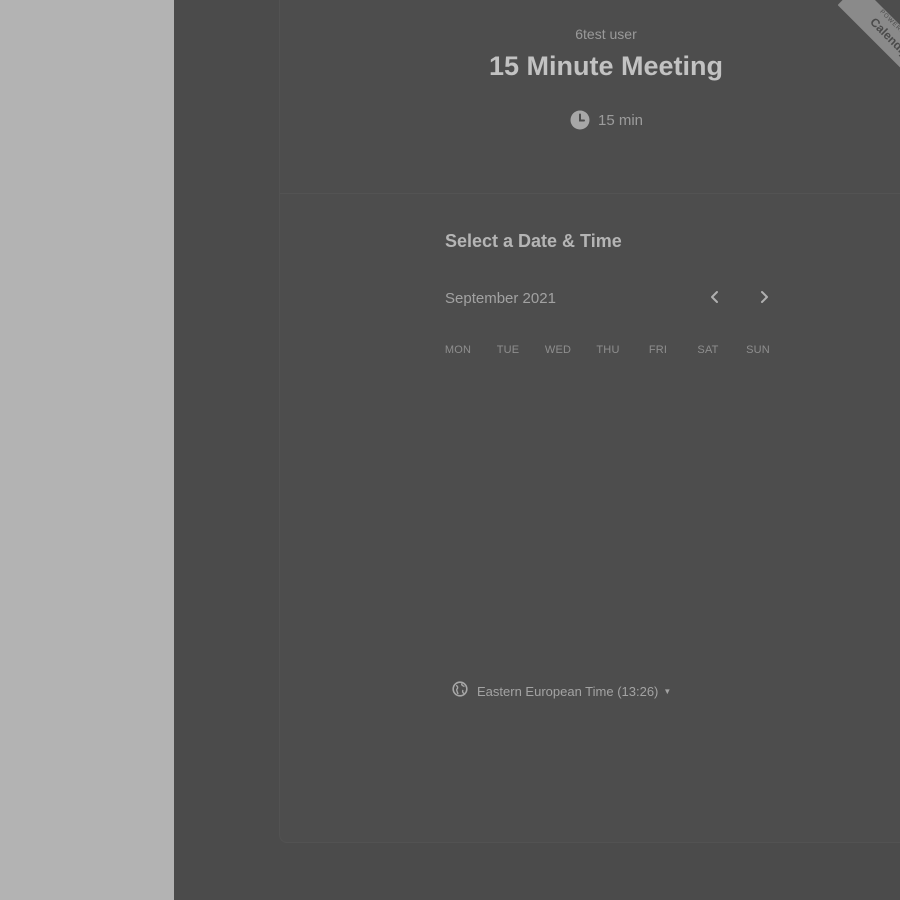 This screenshot has height=900, width=900. What do you see at coordinates (590, 97) in the screenshot?
I see `event-header: 6test user 15 Minute Meeting 15 min` at bounding box center [590, 97].